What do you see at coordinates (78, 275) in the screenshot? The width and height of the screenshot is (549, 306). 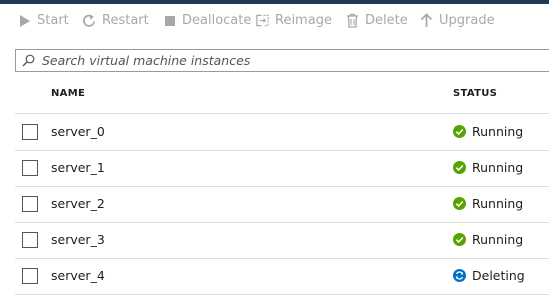 I see `instance-name: server_4` at bounding box center [78, 275].